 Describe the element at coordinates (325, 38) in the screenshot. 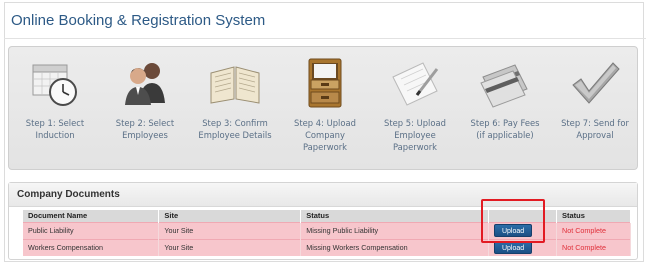

I see `title-divider` at that location.